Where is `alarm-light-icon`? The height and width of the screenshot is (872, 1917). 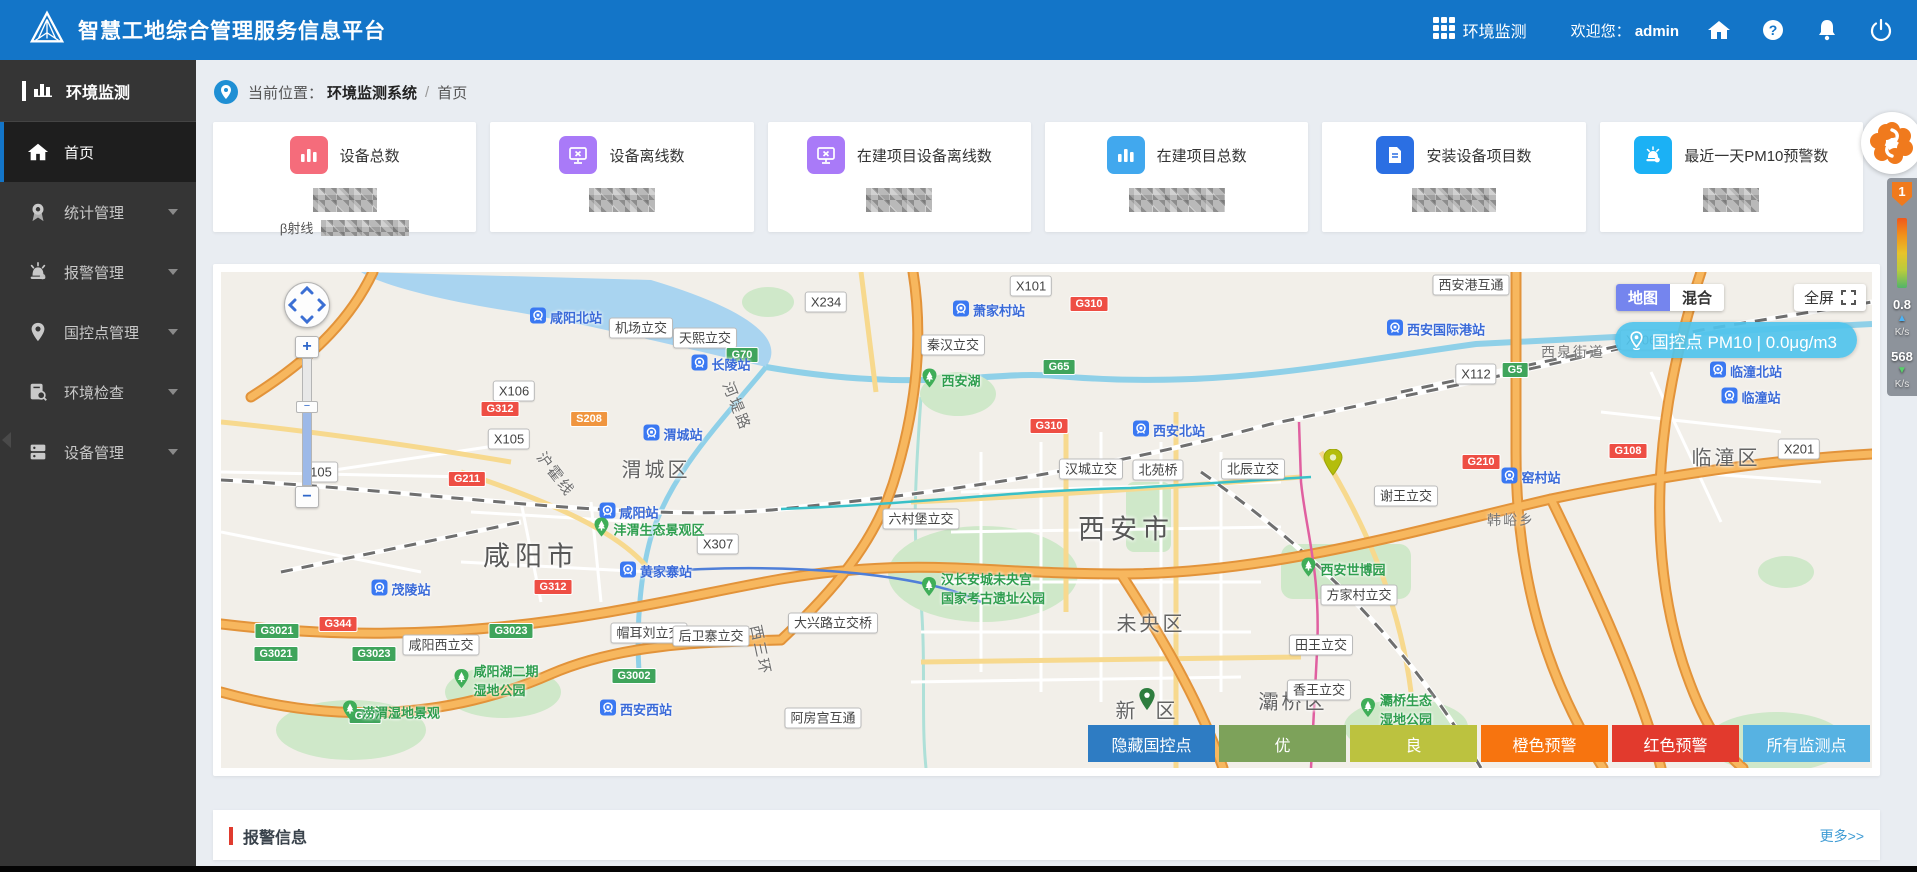
alarm-light-icon is located at coordinates (1653, 155).